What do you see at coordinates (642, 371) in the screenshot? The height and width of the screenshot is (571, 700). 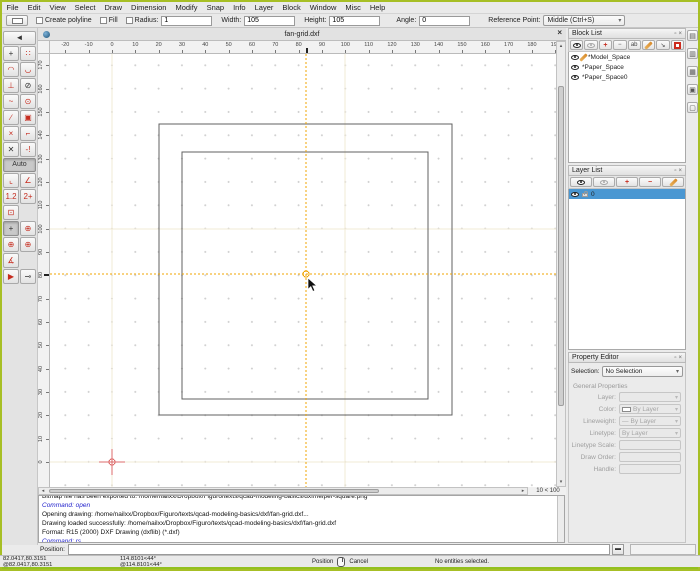 I see `selection-select: No Selection ▾` at bounding box center [642, 371].